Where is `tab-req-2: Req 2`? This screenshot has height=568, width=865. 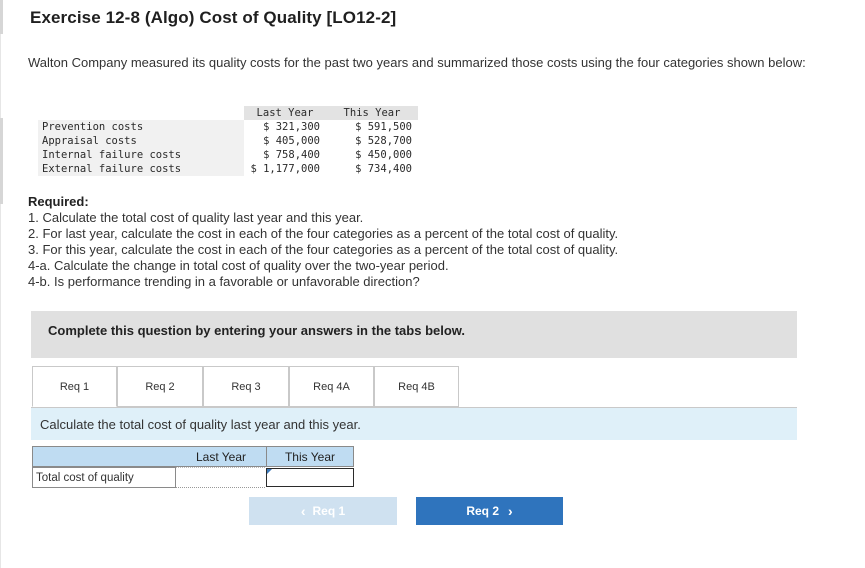 tab-req-2: Req 2 is located at coordinates (160, 386).